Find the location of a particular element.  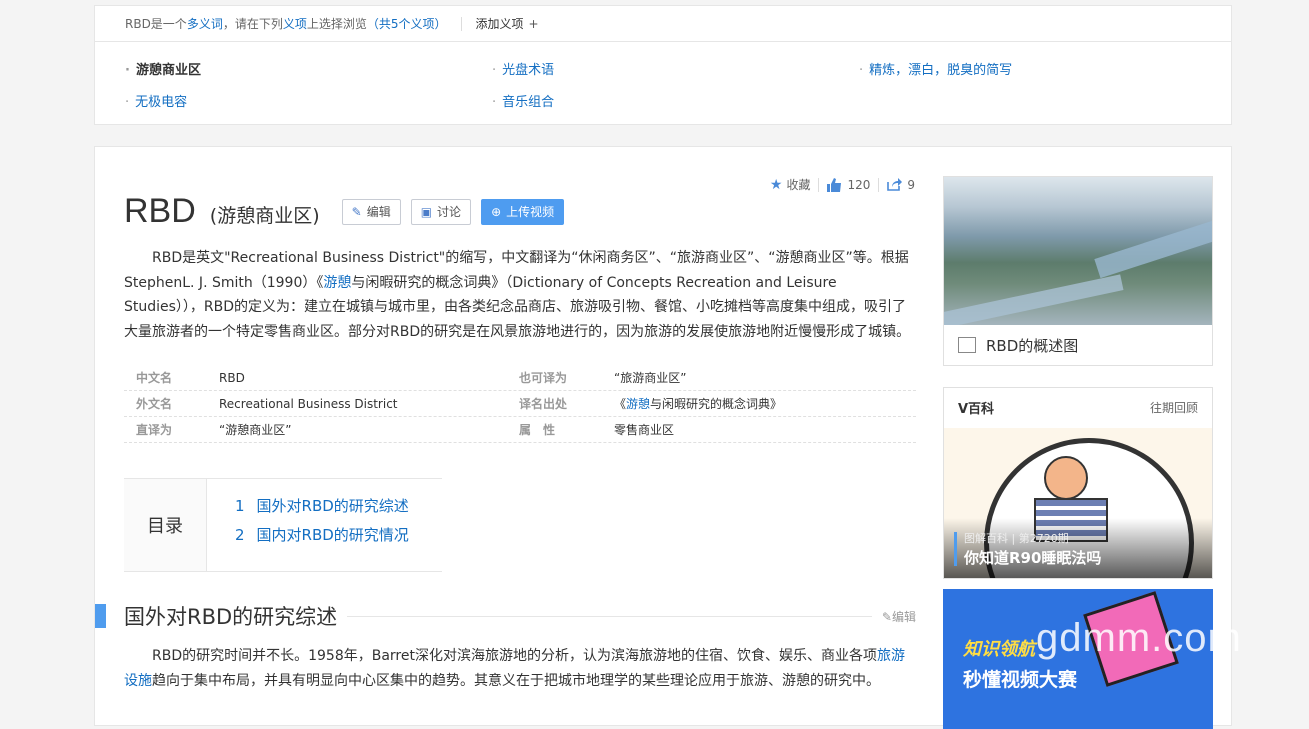

image-caption: RBD的概述图 is located at coordinates (1078, 345).